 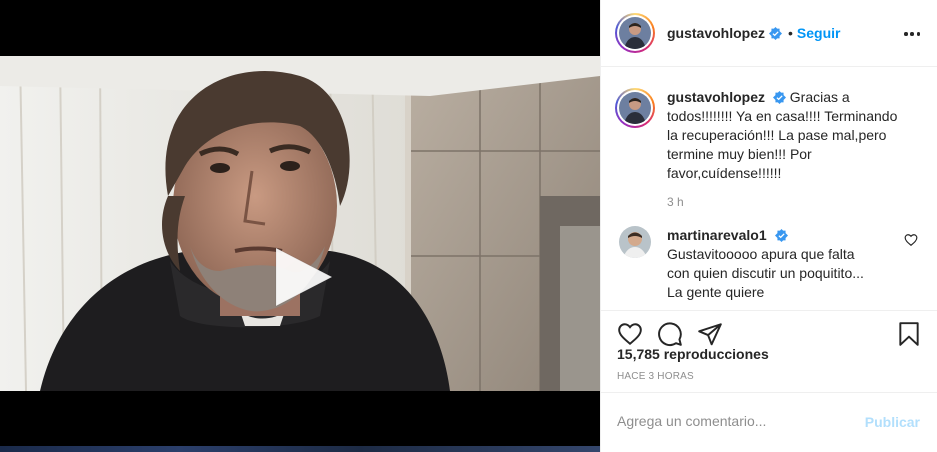 What do you see at coordinates (655, 376) in the screenshot?
I see `post-time: HACE 3 HORAS` at bounding box center [655, 376].